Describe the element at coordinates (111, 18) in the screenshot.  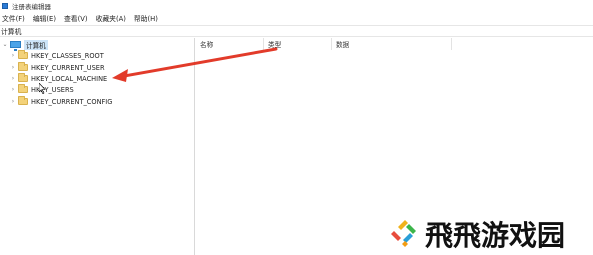
I see `menu-favorites: 收藏夹(A)` at that location.